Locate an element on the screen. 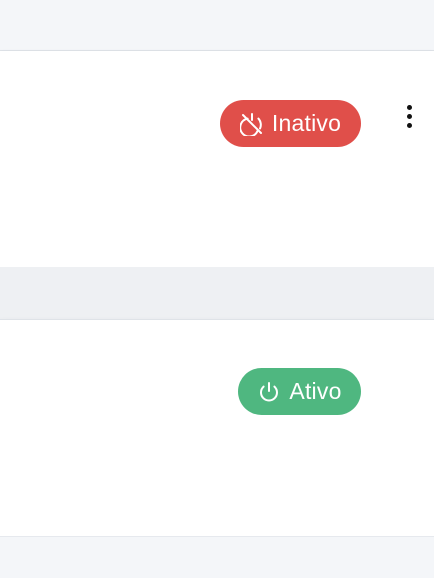 This screenshot has width=434, height=578. status-badge-inactive: Inativo is located at coordinates (290, 123).